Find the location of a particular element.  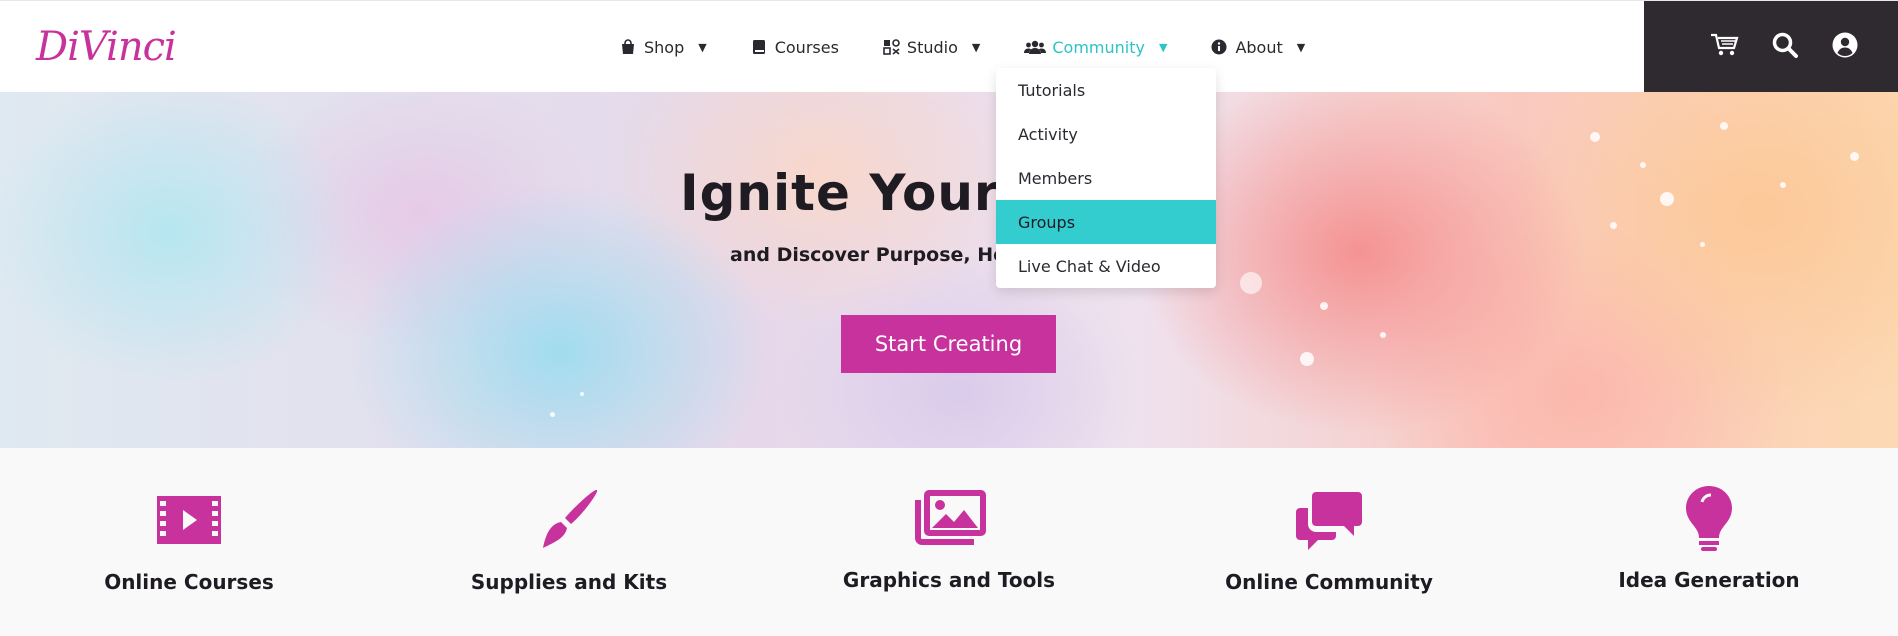

start-creating-button: Start Creating is located at coordinates (948, 344).